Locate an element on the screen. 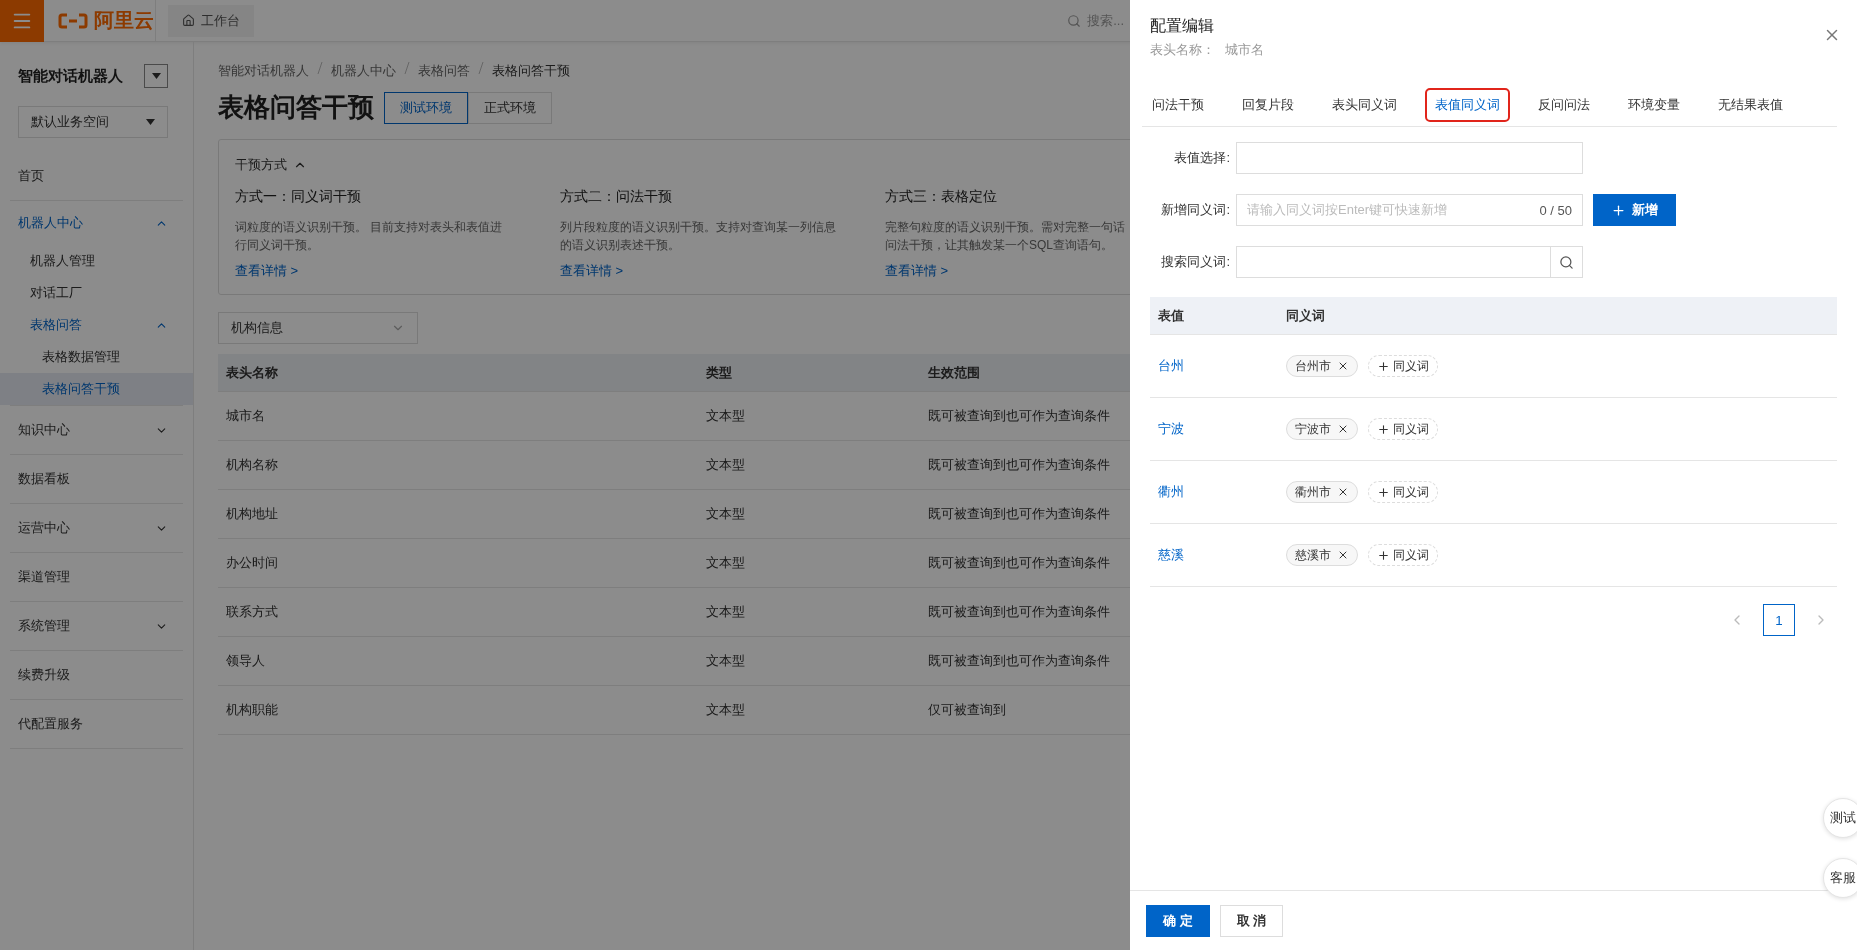 Image resolution: width=1857 pixels, height=950 pixels. value-link: 台州 is located at coordinates (1171, 366).